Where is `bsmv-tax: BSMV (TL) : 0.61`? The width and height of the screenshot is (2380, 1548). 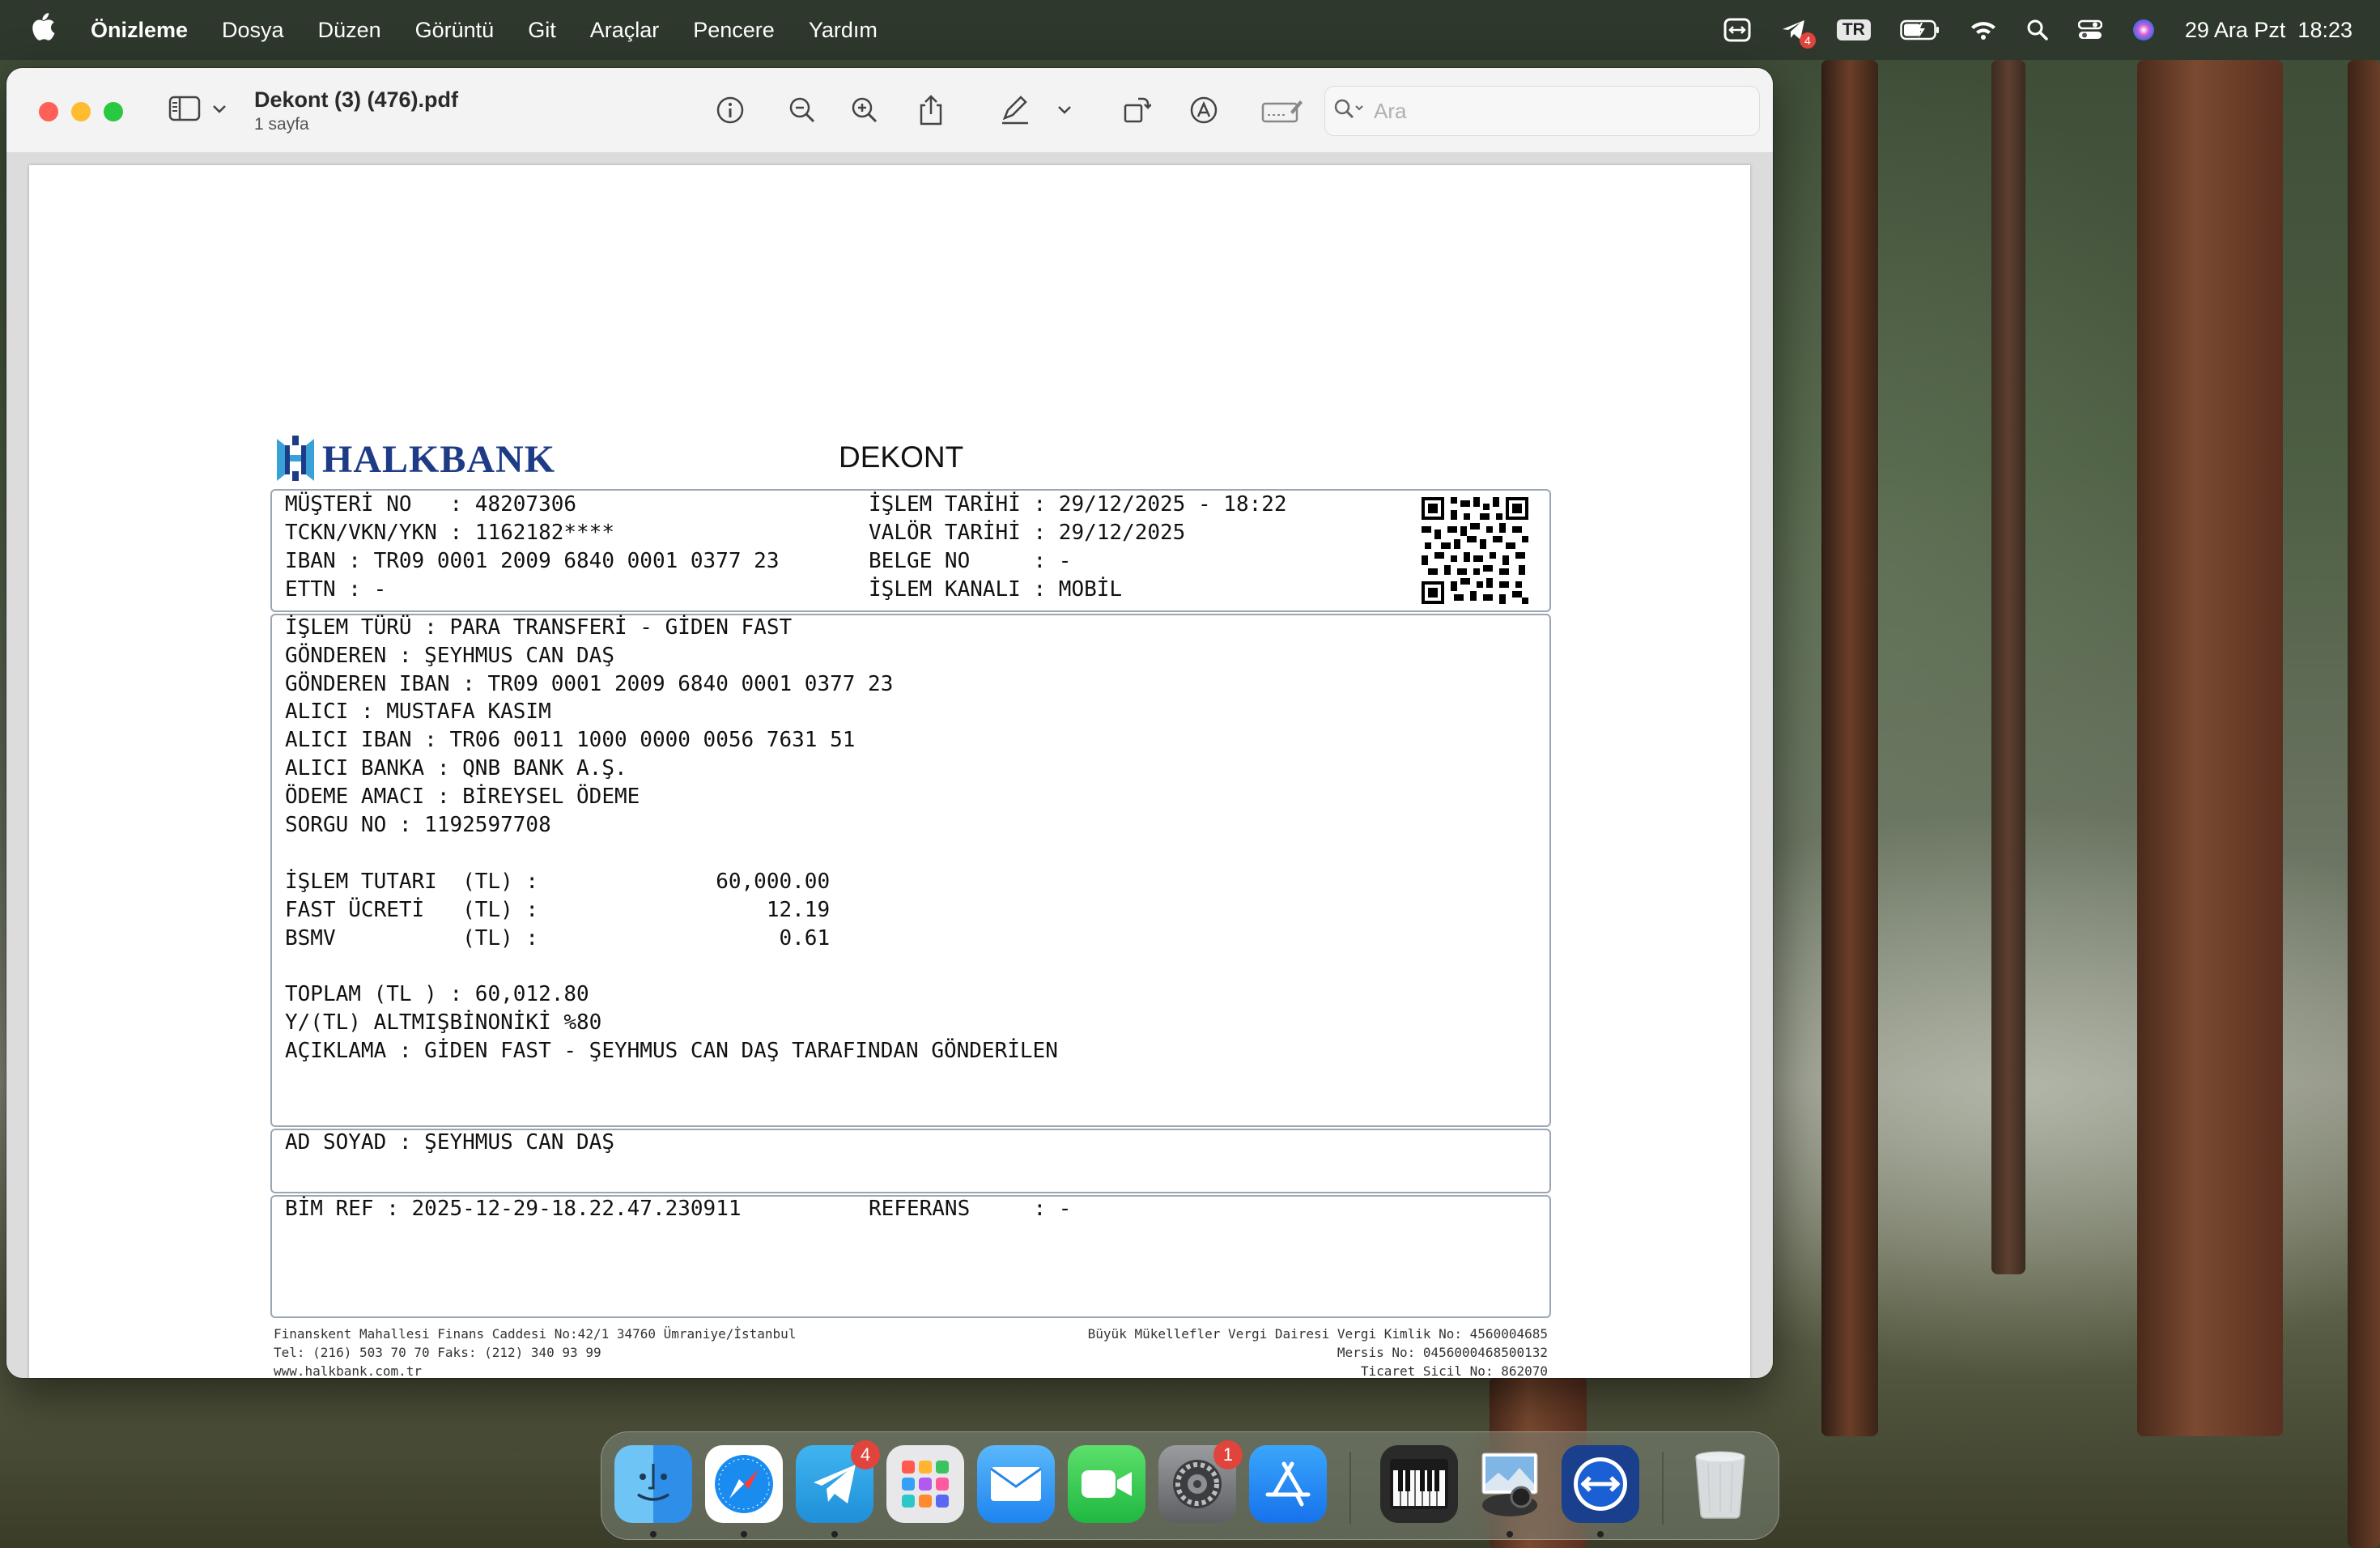 bsmv-tax: BSMV (TL) : 0.61 is located at coordinates (558, 938).